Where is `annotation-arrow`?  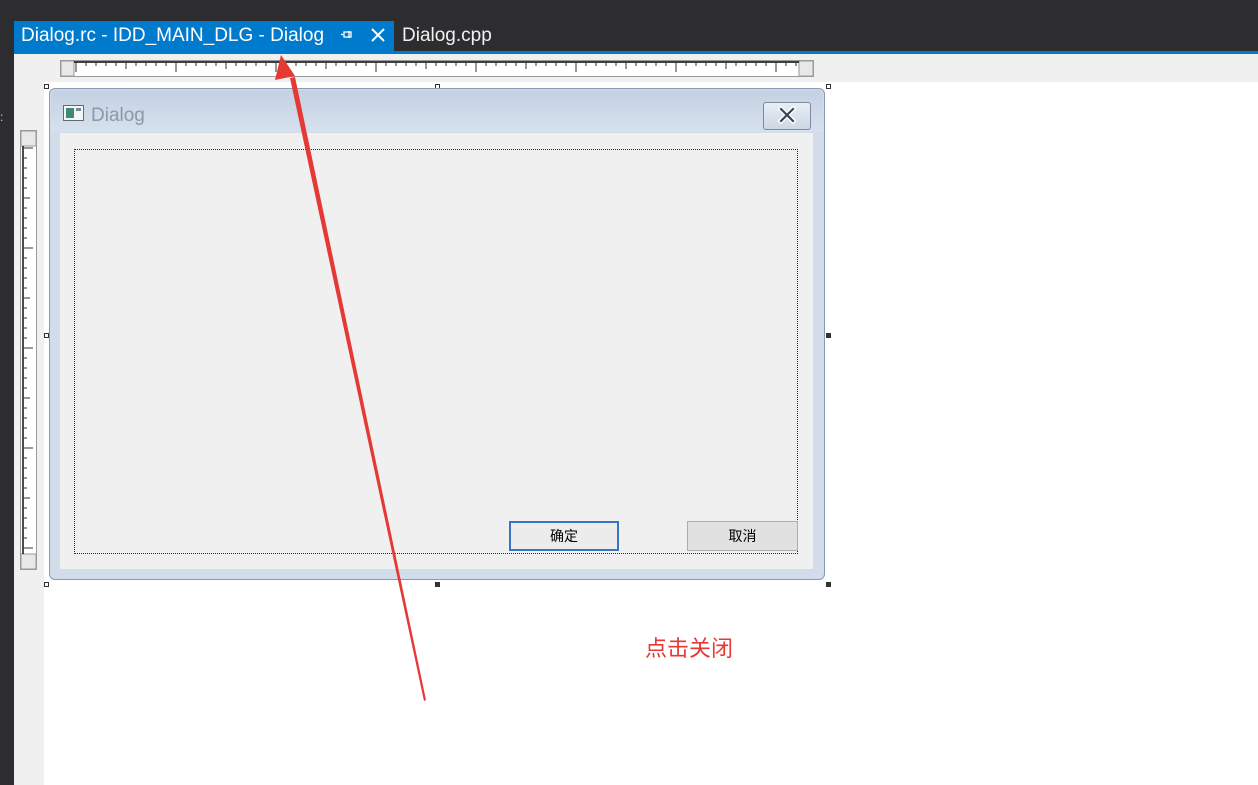
annotation-arrow is located at coordinates (350, 378).